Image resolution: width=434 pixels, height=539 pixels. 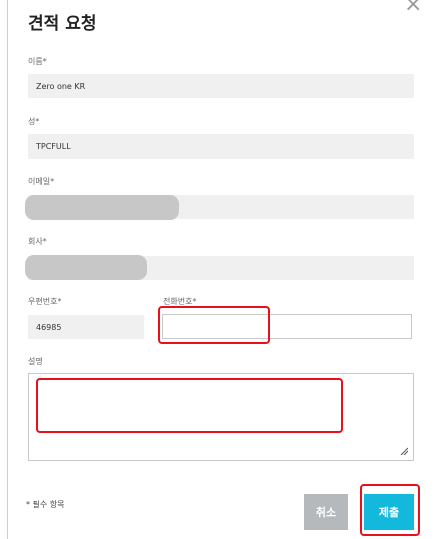 What do you see at coordinates (221, 146) in the screenshot?
I see `last-name-field: TPCFULL` at bounding box center [221, 146].